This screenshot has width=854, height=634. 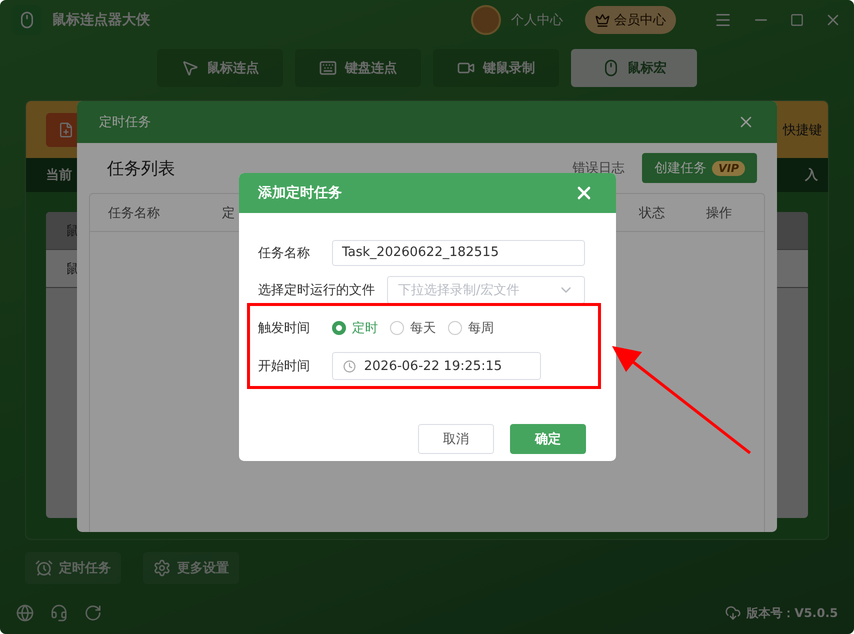 What do you see at coordinates (652, 213) in the screenshot?
I see `column-header: 状态` at bounding box center [652, 213].